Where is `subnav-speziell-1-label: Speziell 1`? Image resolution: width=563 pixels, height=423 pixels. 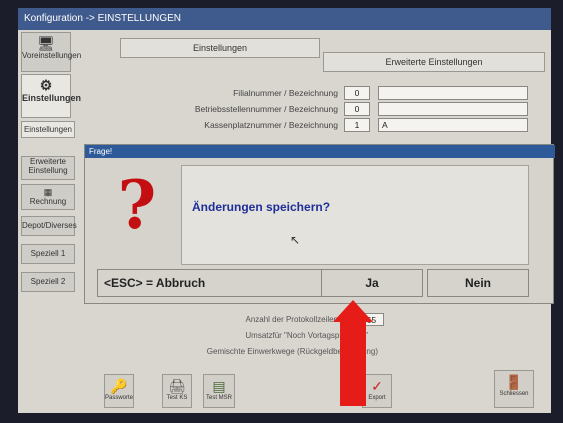
subnav-speziell-1-label: Speziell 1 is located at coordinates (48, 253).